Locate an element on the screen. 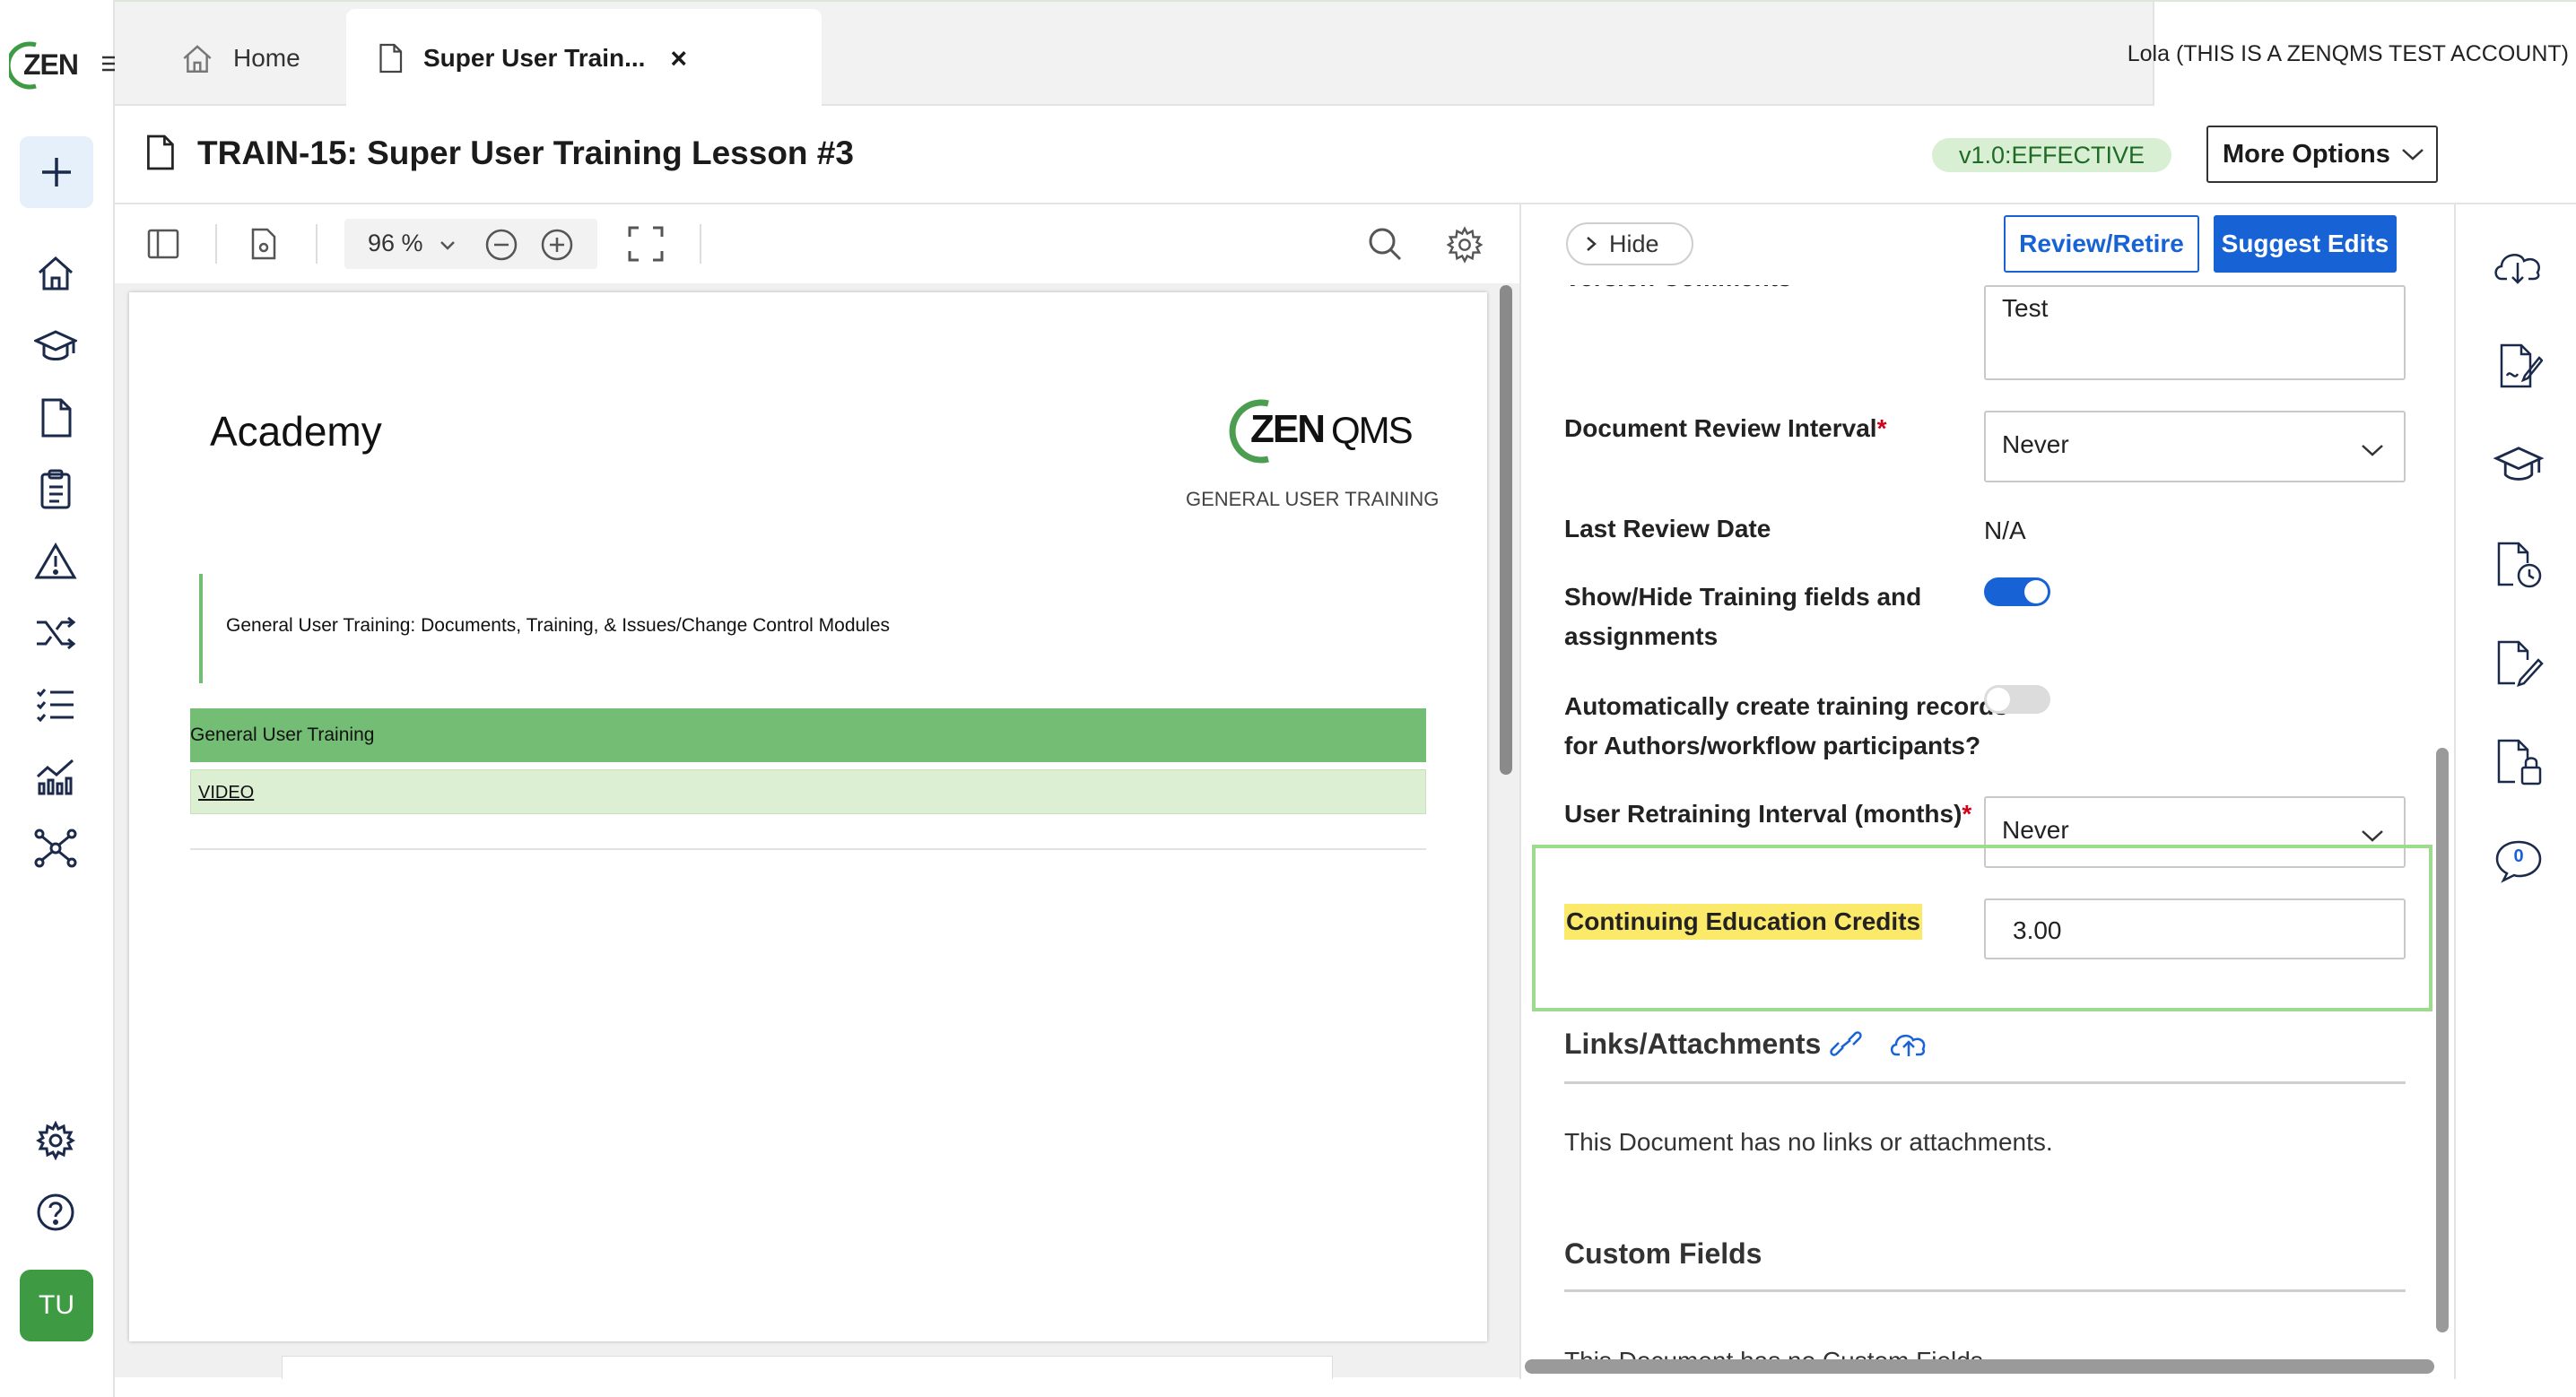 This screenshot has width=2576, height=1397. brand-zen: ZEN is located at coordinates (1288, 429).